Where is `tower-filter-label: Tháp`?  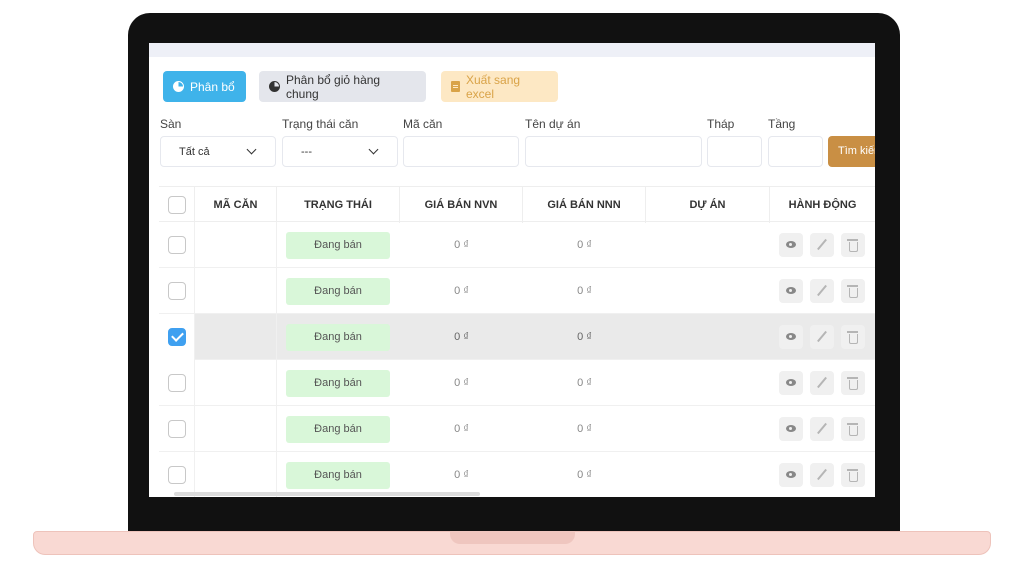
tower-filter-label: Tháp is located at coordinates (721, 124).